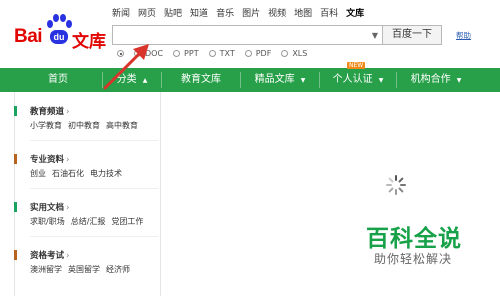 The image size is (500, 296). I want to click on nav-home-label: 首页, so click(58, 79).